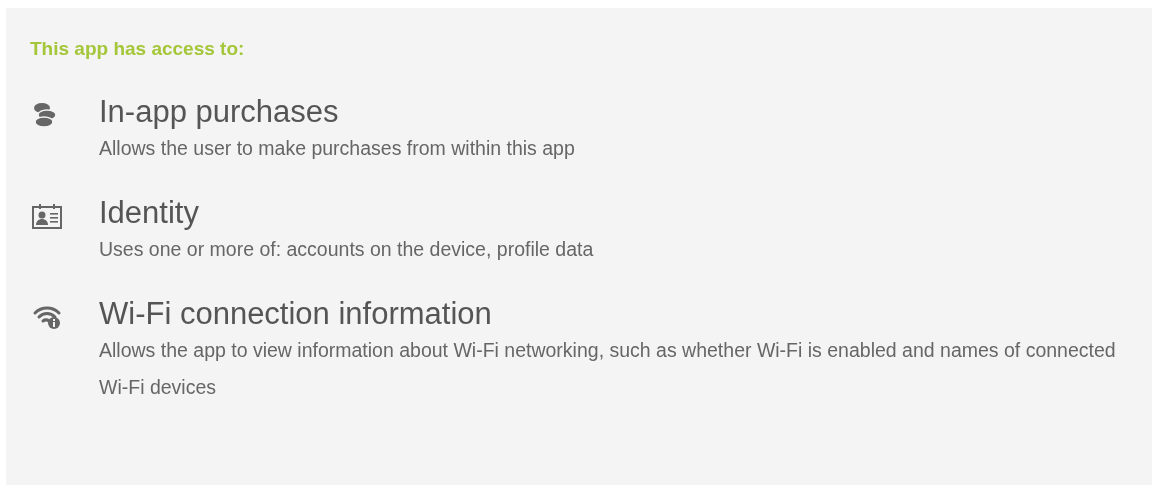 The width and height of the screenshot is (1159, 485). Describe the element at coordinates (45, 115) in the screenshot. I see `coins-icon` at that location.